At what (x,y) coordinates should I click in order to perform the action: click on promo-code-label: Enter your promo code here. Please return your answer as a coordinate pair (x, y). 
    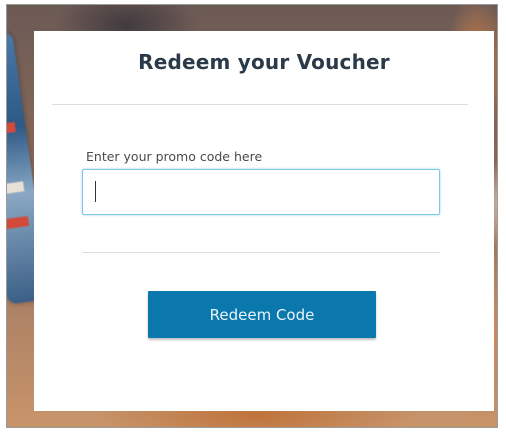
    Looking at the image, I should click on (174, 156).